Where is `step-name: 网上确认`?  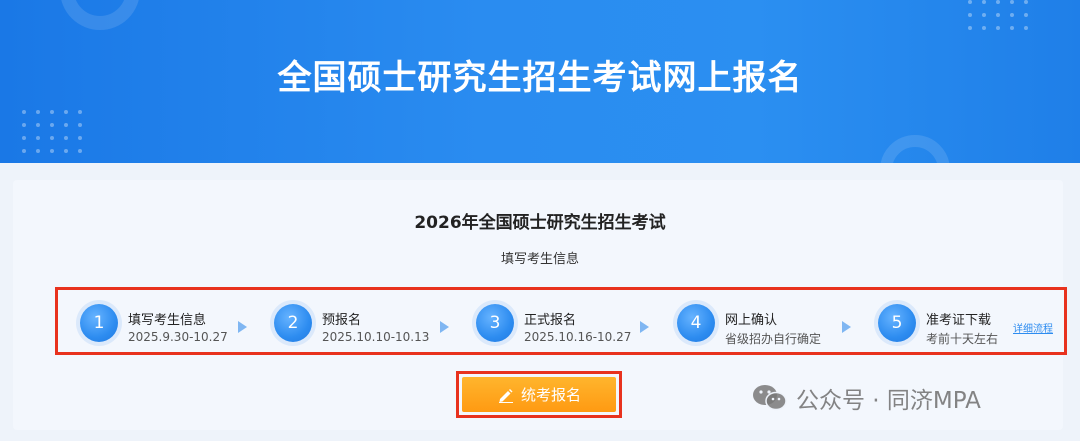
step-name: 网上确认 is located at coordinates (751, 320).